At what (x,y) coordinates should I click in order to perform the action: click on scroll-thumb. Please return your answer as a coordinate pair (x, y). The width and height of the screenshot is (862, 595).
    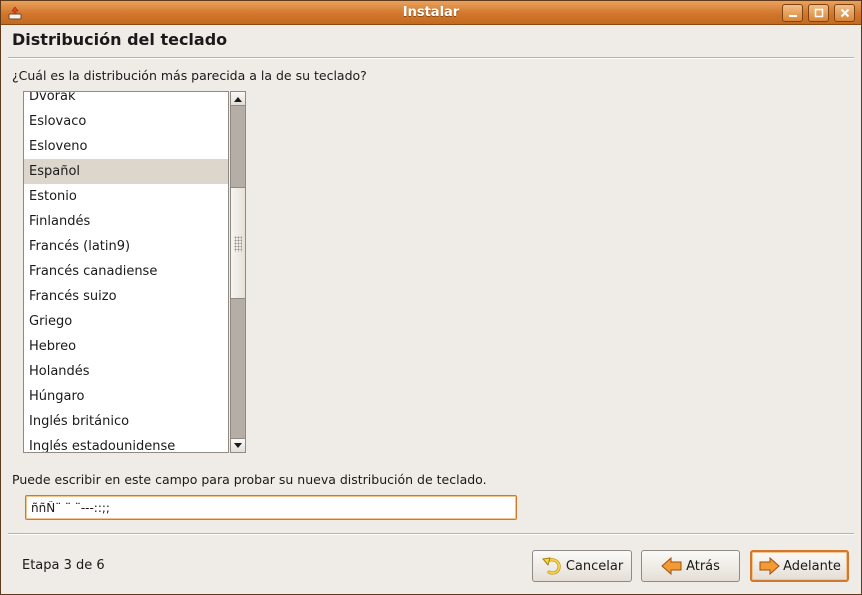
    Looking at the image, I should click on (238, 243).